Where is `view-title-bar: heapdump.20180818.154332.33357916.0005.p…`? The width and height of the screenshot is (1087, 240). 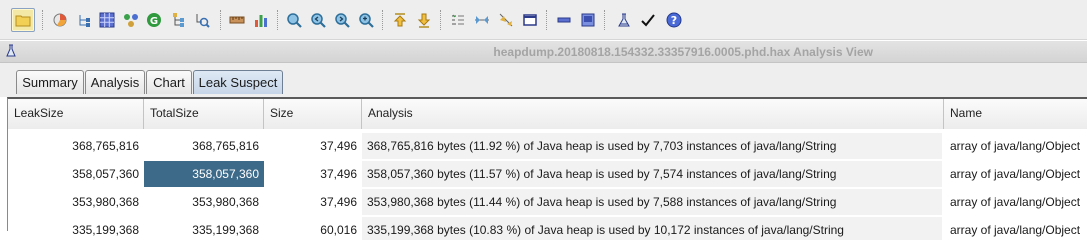 view-title-bar: heapdump.20180818.154332.33357916.0005.p… is located at coordinates (543, 52).